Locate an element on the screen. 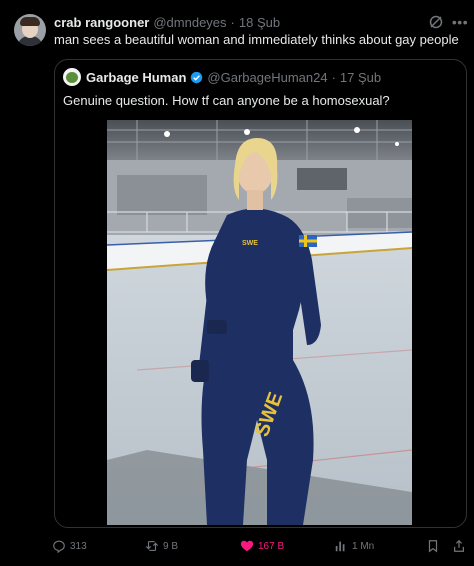  quote-display-name: Garbage Human is located at coordinates (136, 77).